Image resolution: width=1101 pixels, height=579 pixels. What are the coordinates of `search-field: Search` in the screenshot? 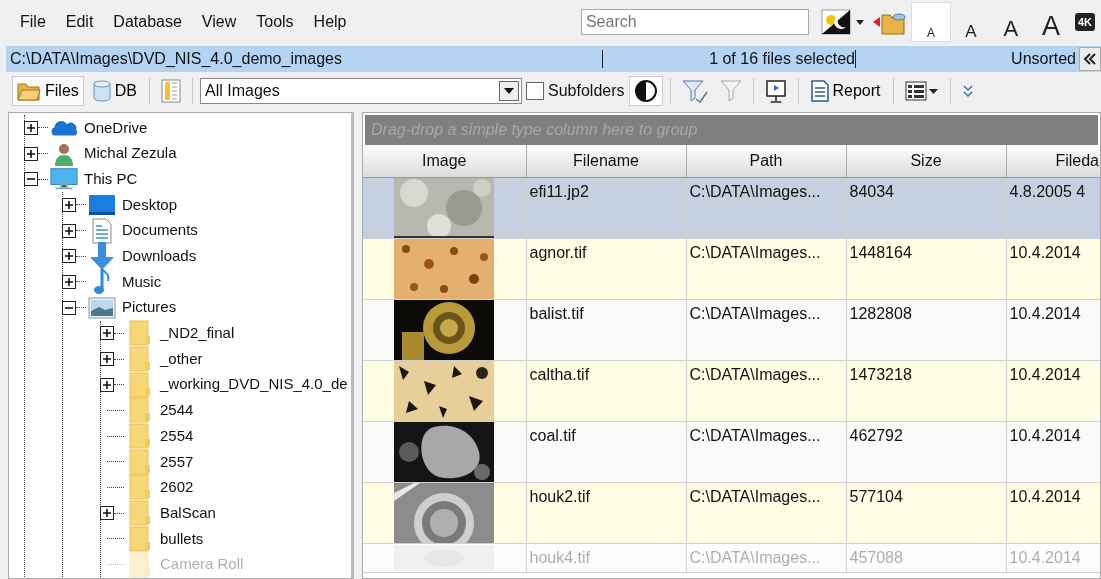 It's located at (694, 22).